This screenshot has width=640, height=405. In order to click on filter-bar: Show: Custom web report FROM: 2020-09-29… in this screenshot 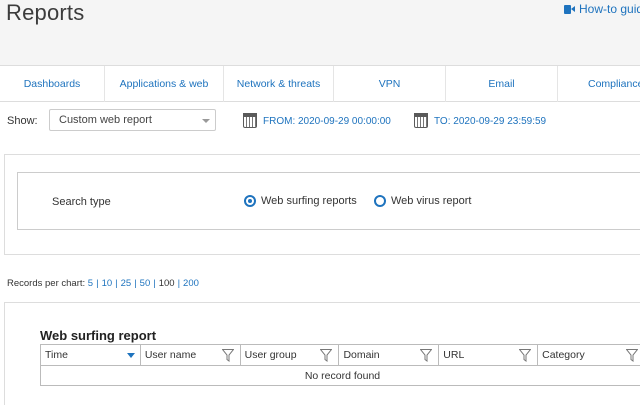, I will do `click(320, 122)`.